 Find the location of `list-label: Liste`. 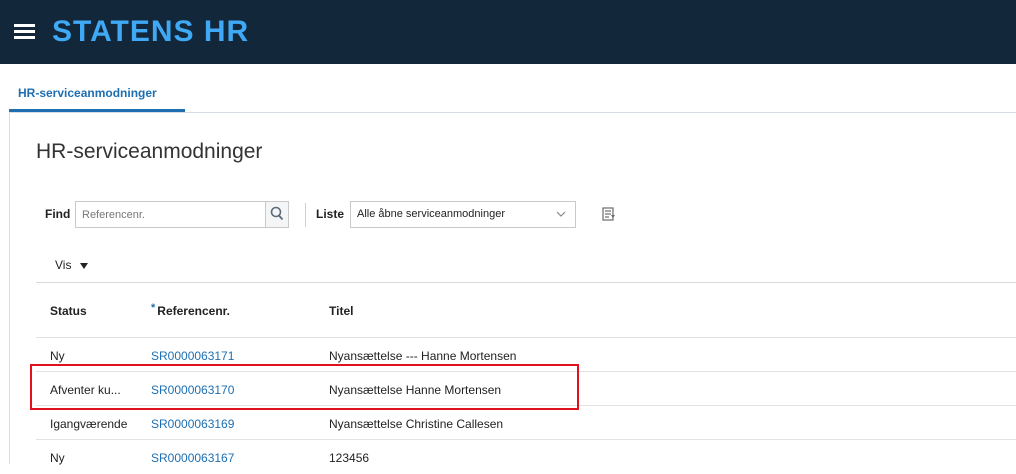

list-label: Liste is located at coordinates (330, 214).